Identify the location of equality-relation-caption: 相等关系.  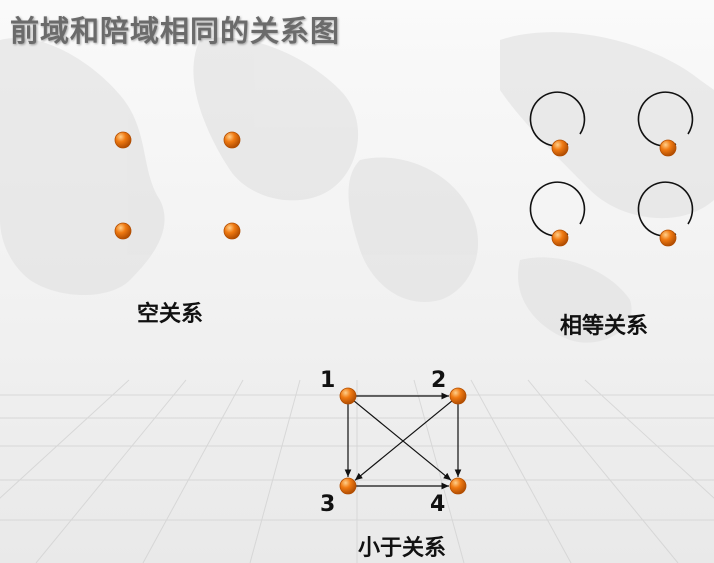
(604, 326).